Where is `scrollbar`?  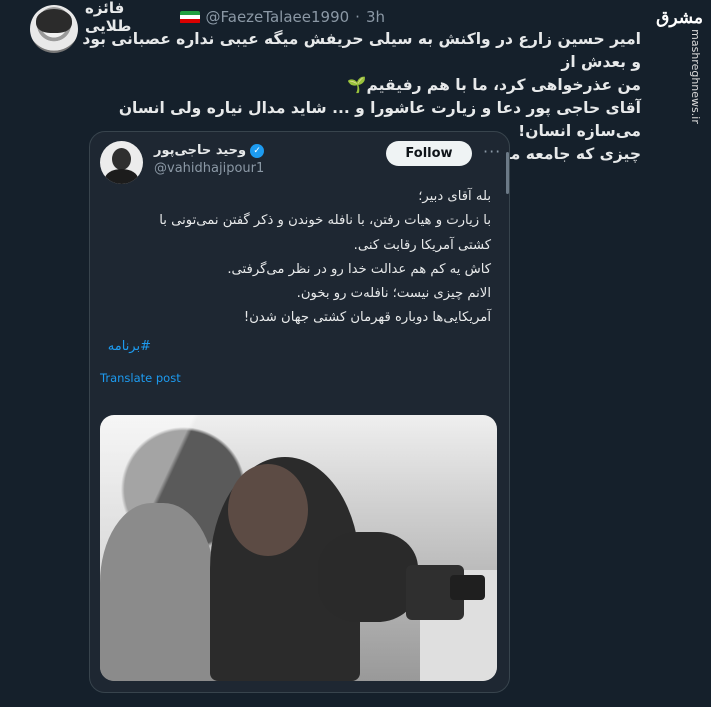 scrollbar is located at coordinates (507, 173).